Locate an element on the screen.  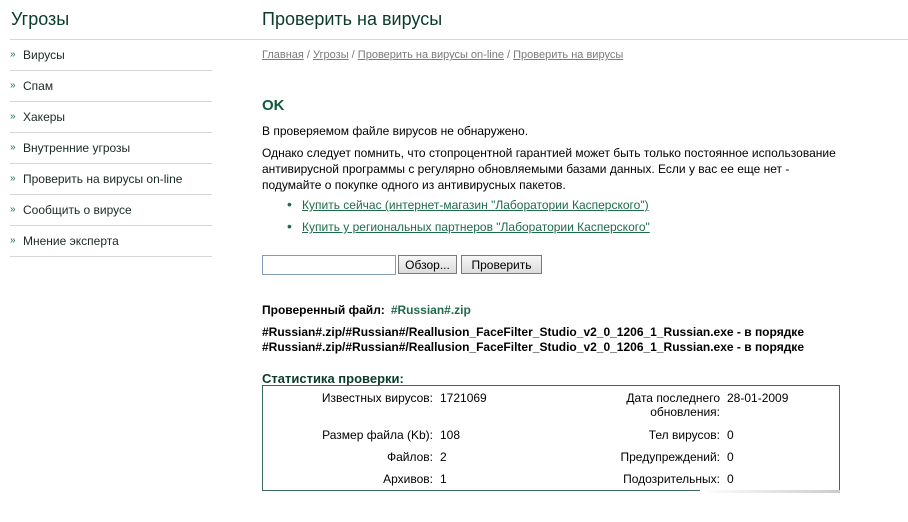
files-value: 2 is located at coordinates (443, 457).